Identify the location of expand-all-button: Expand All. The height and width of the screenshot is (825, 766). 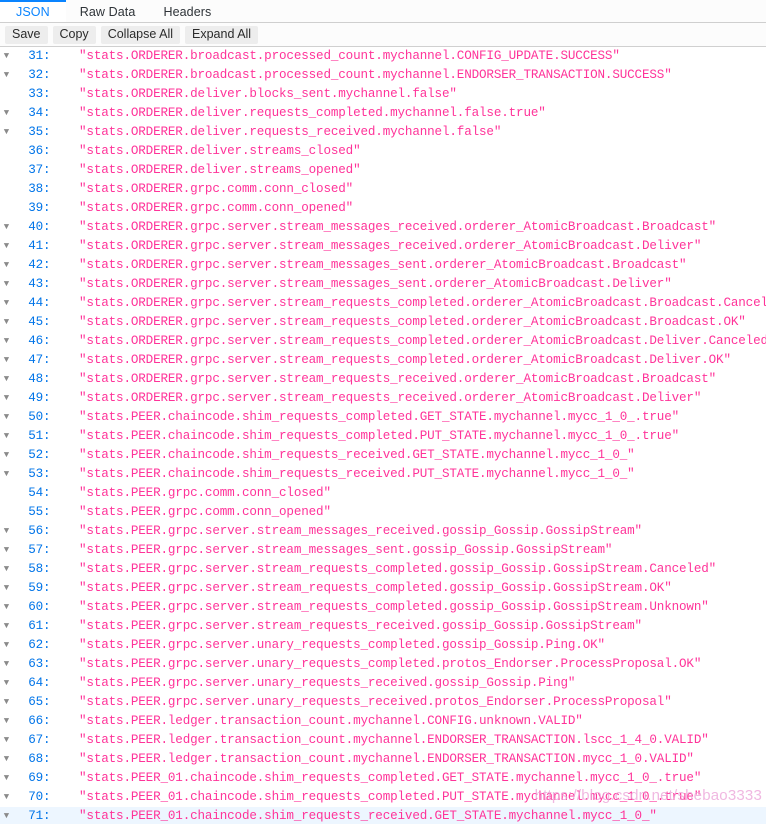
(222, 34).